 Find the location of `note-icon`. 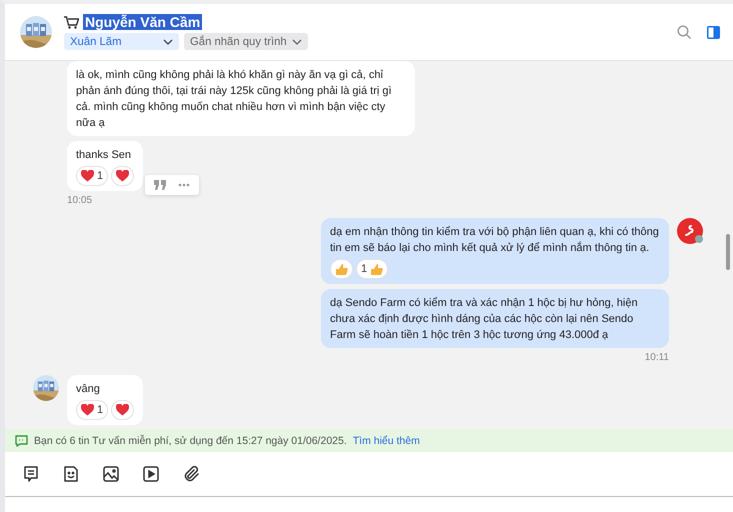

note-icon is located at coordinates (31, 474).